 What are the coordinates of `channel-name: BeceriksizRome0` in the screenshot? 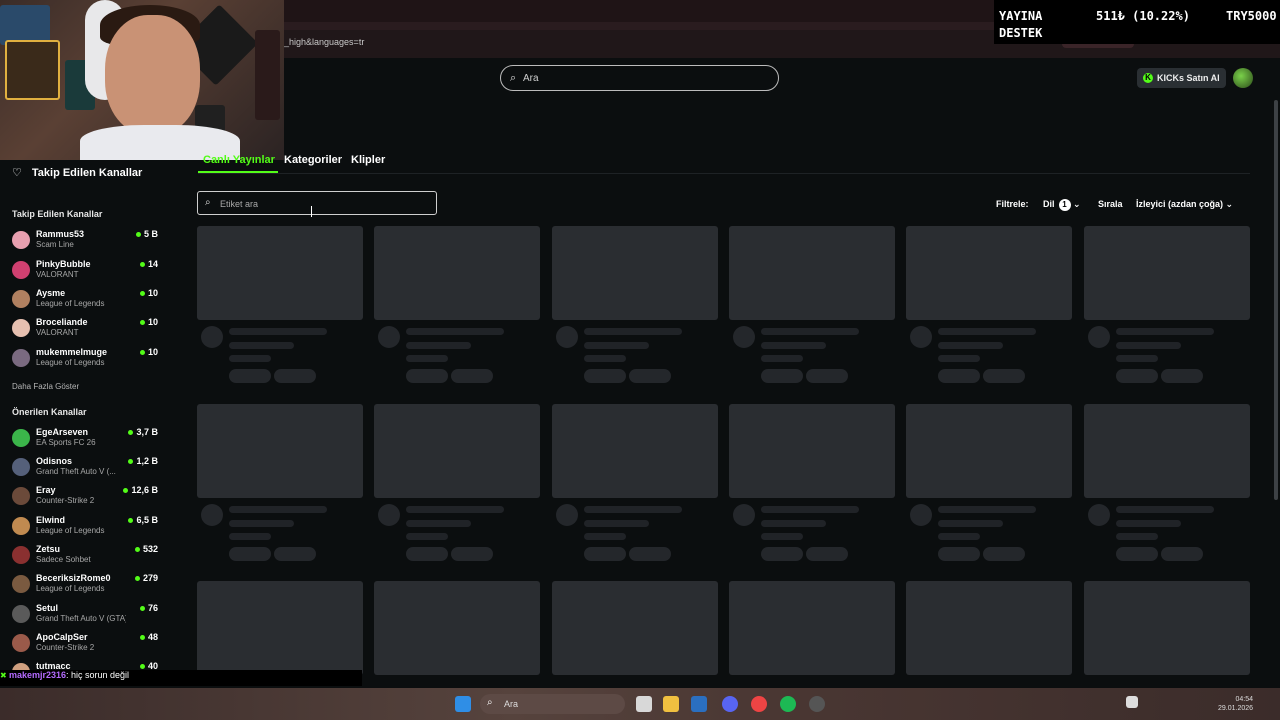 It's located at (73, 578).